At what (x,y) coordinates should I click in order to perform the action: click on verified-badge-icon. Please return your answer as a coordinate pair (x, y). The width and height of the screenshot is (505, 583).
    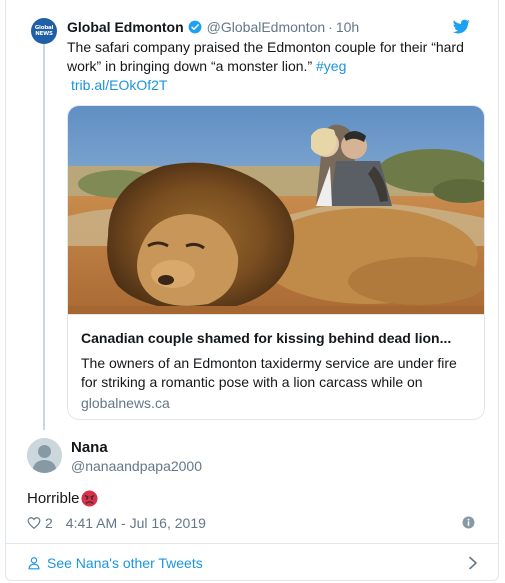
    Looking at the image, I should click on (195, 27).